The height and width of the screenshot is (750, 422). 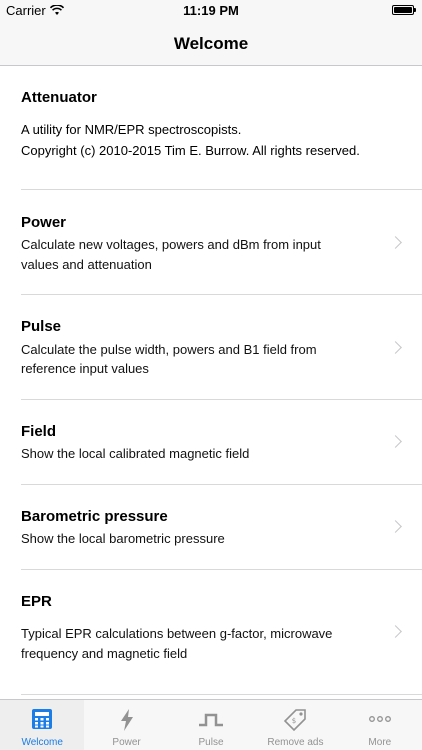 What do you see at coordinates (123, 538) in the screenshot?
I see `row-description-line: Show the local barometric pressure` at bounding box center [123, 538].